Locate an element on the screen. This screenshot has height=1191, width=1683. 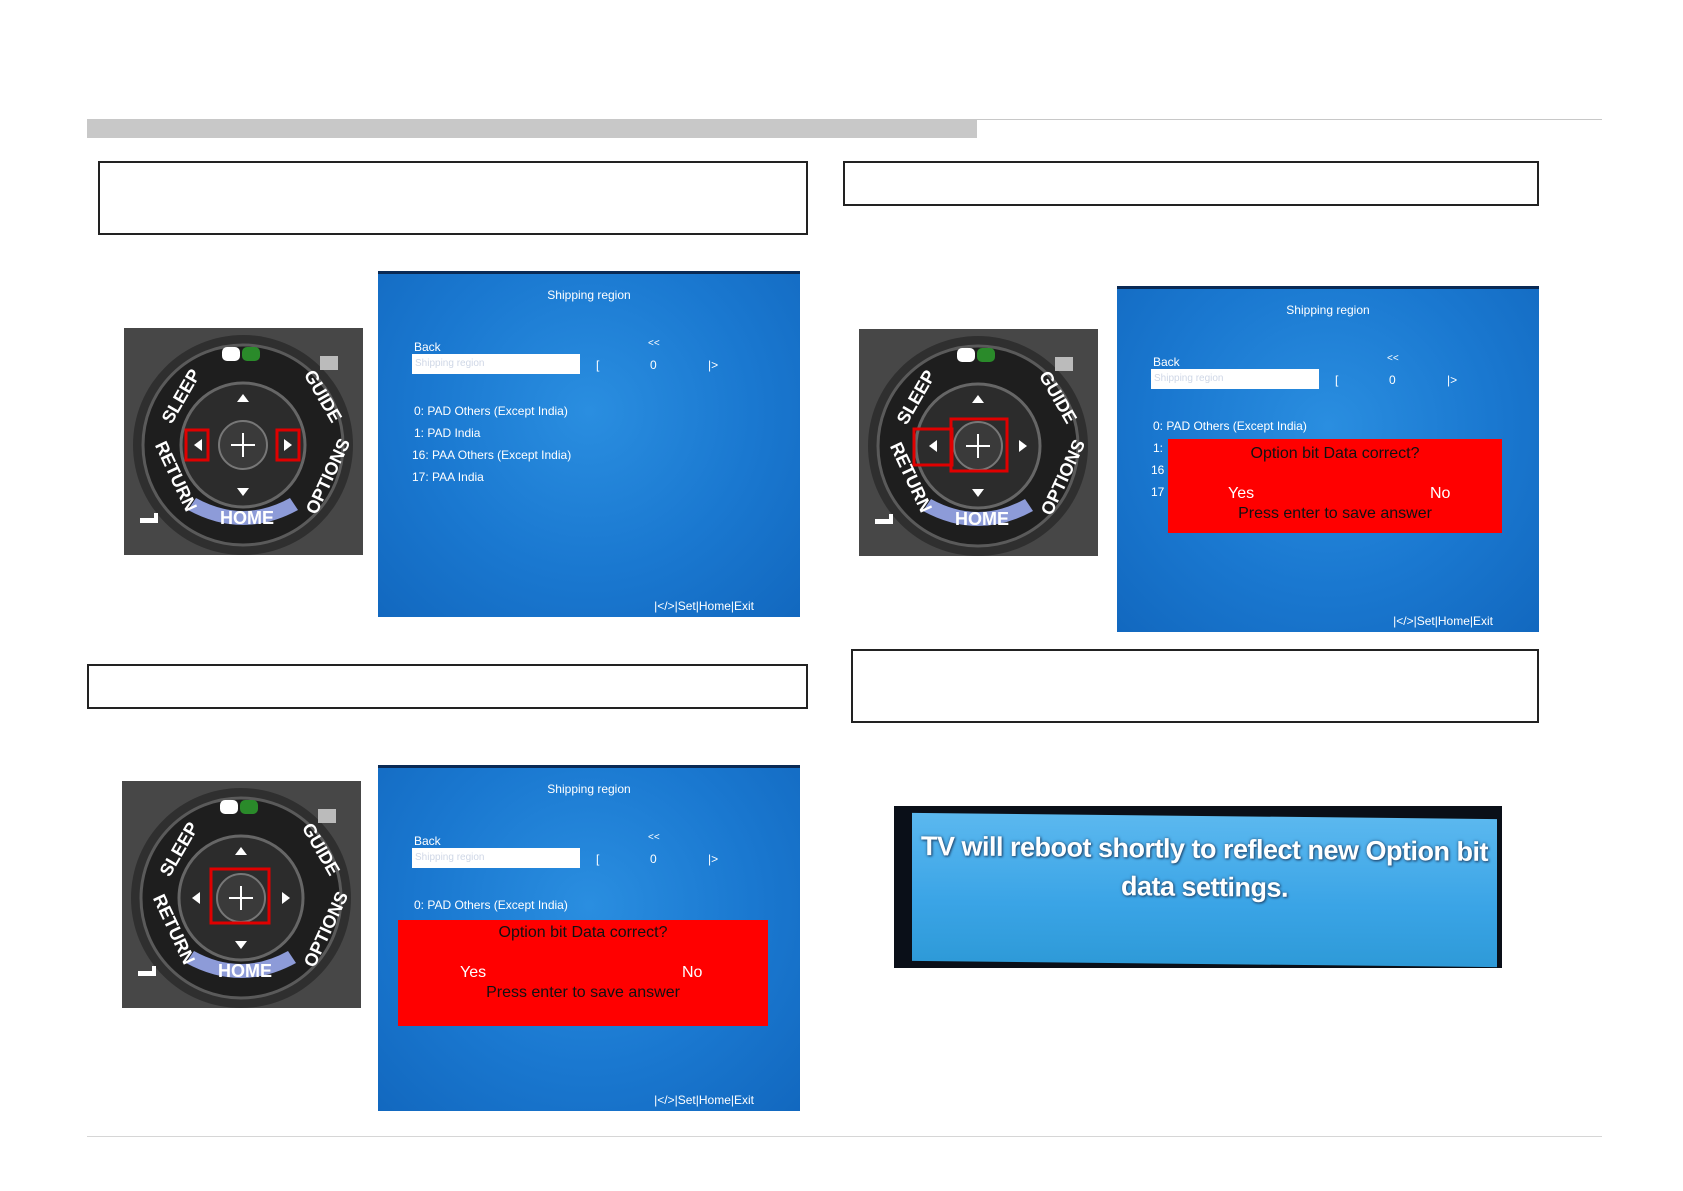
header-rule is located at coordinates (1289, 119).